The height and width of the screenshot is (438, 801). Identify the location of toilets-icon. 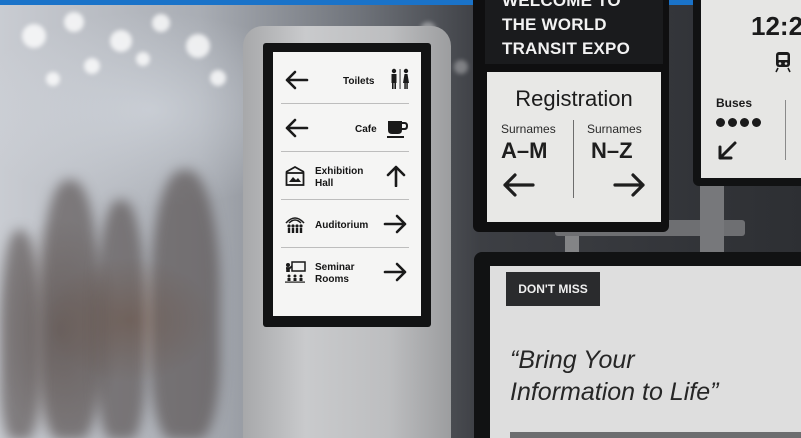
(400, 78).